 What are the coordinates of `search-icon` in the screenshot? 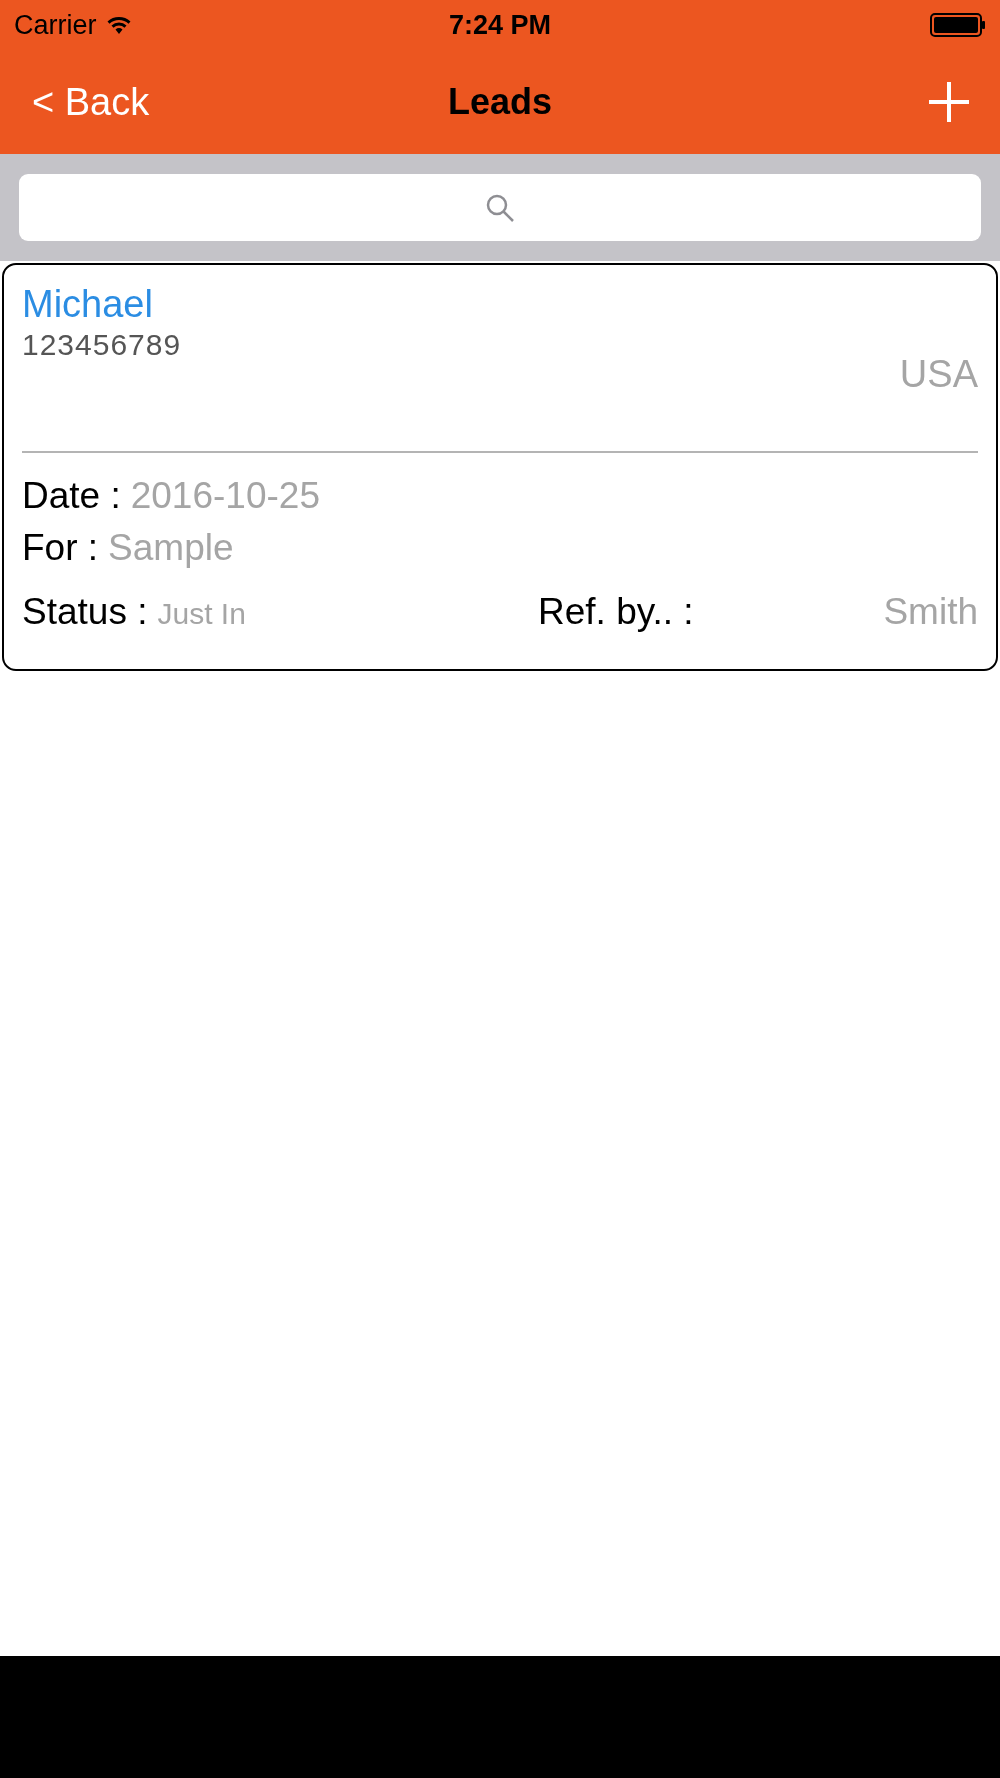 It's located at (500, 207).